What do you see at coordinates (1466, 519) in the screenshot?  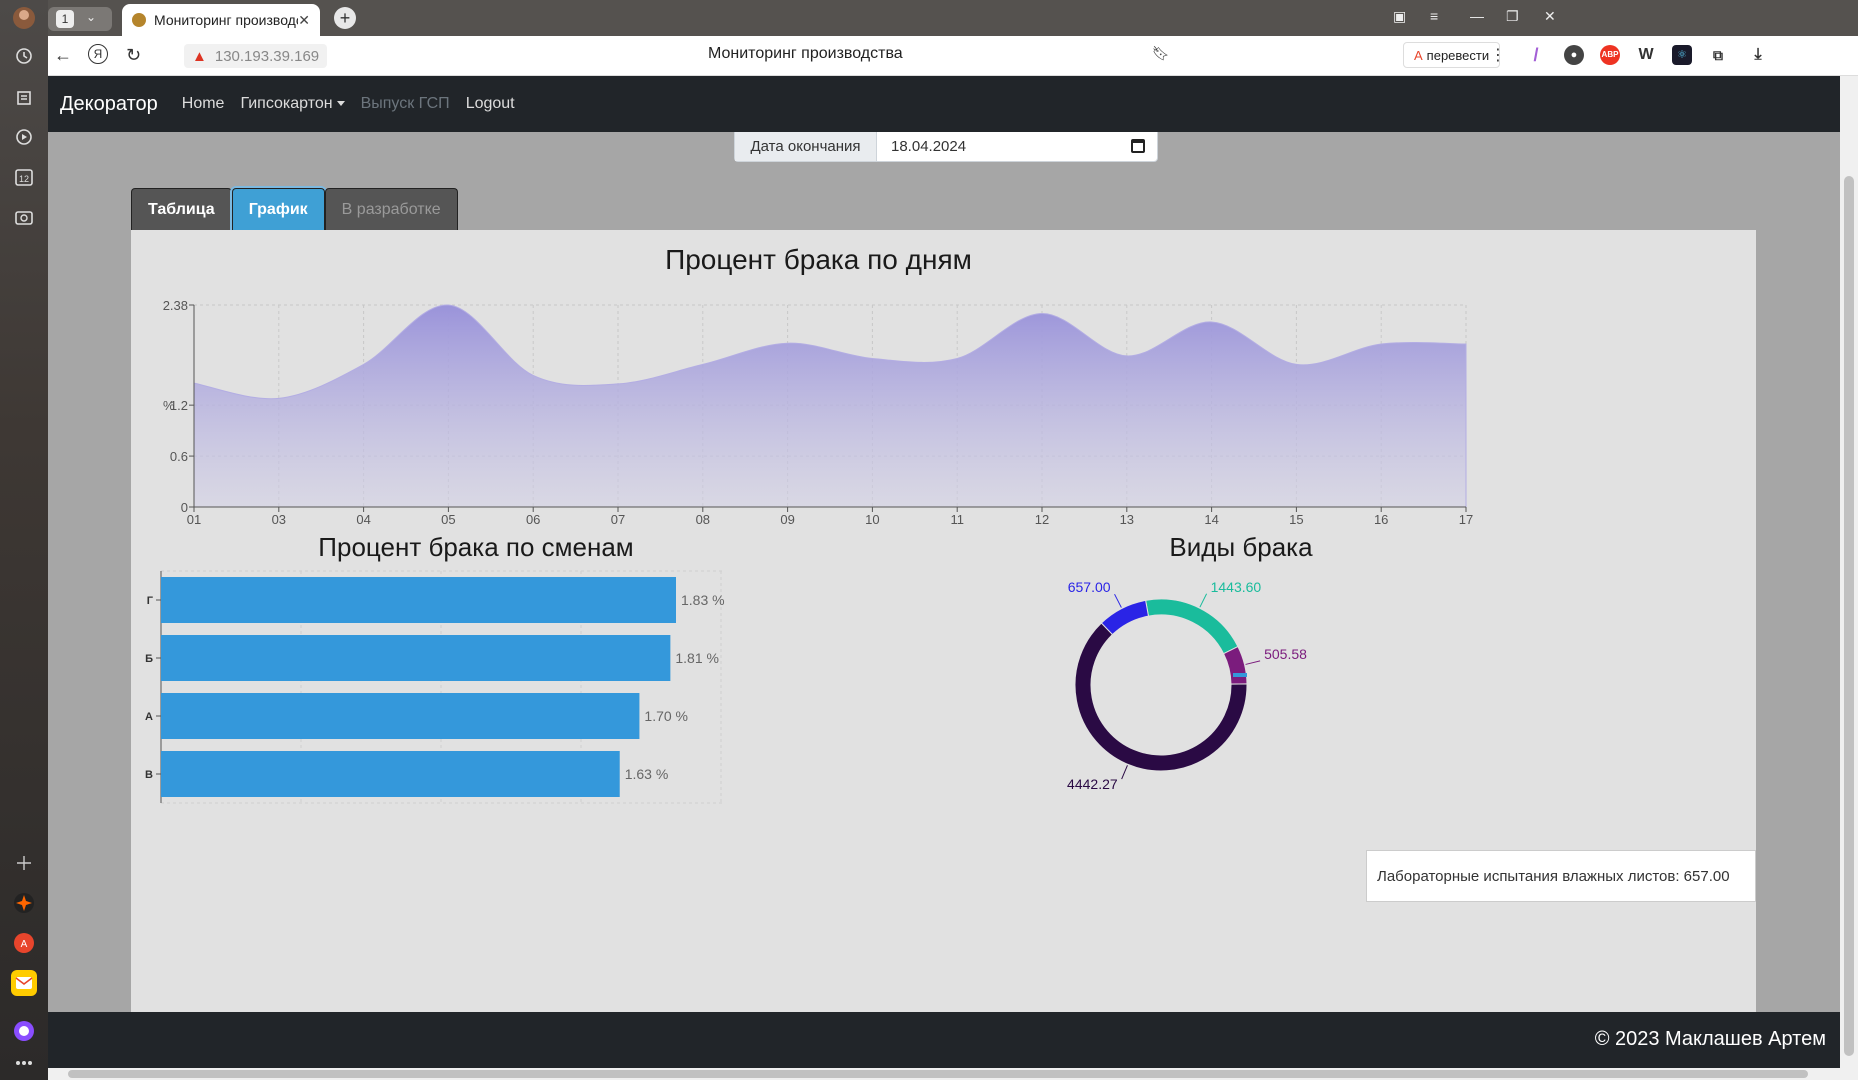 I see `daily-x-tick-label: 17` at bounding box center [1466, 519].